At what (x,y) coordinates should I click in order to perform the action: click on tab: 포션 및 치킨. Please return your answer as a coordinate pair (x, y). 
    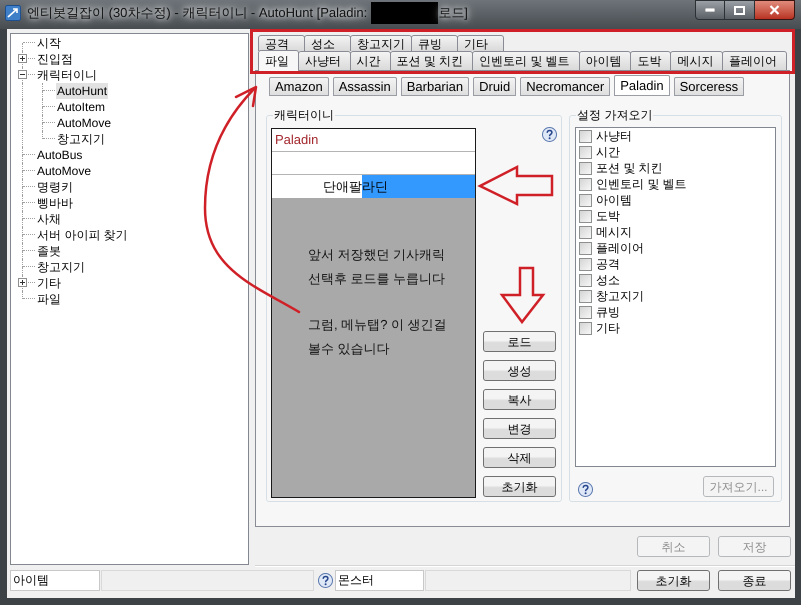
    Looking at the image, I should click on (432, 60).